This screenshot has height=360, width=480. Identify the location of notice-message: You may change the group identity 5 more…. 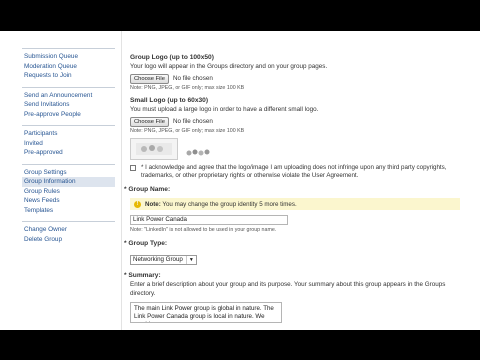
(229, 204).